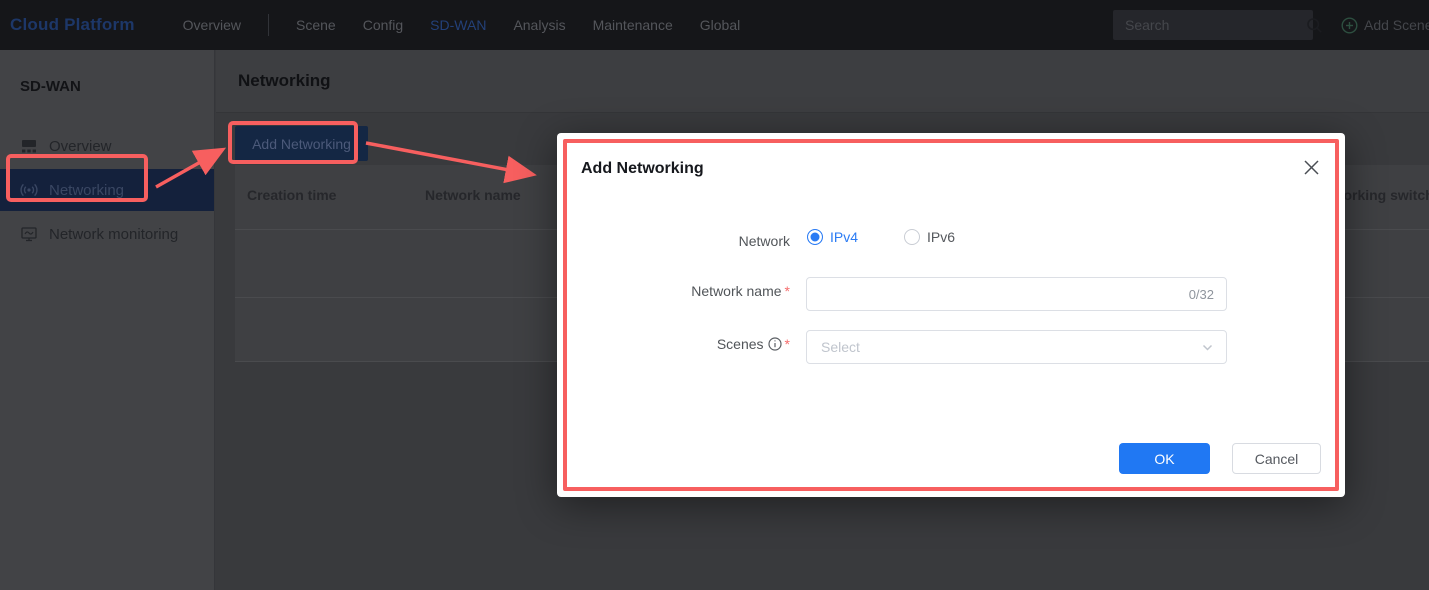 The width and height of the screenshot is (1429, 590). What do you see at coordinates (822, 81) in the screenshot?
I see `page-header-band` at bounding box center [822, 81].